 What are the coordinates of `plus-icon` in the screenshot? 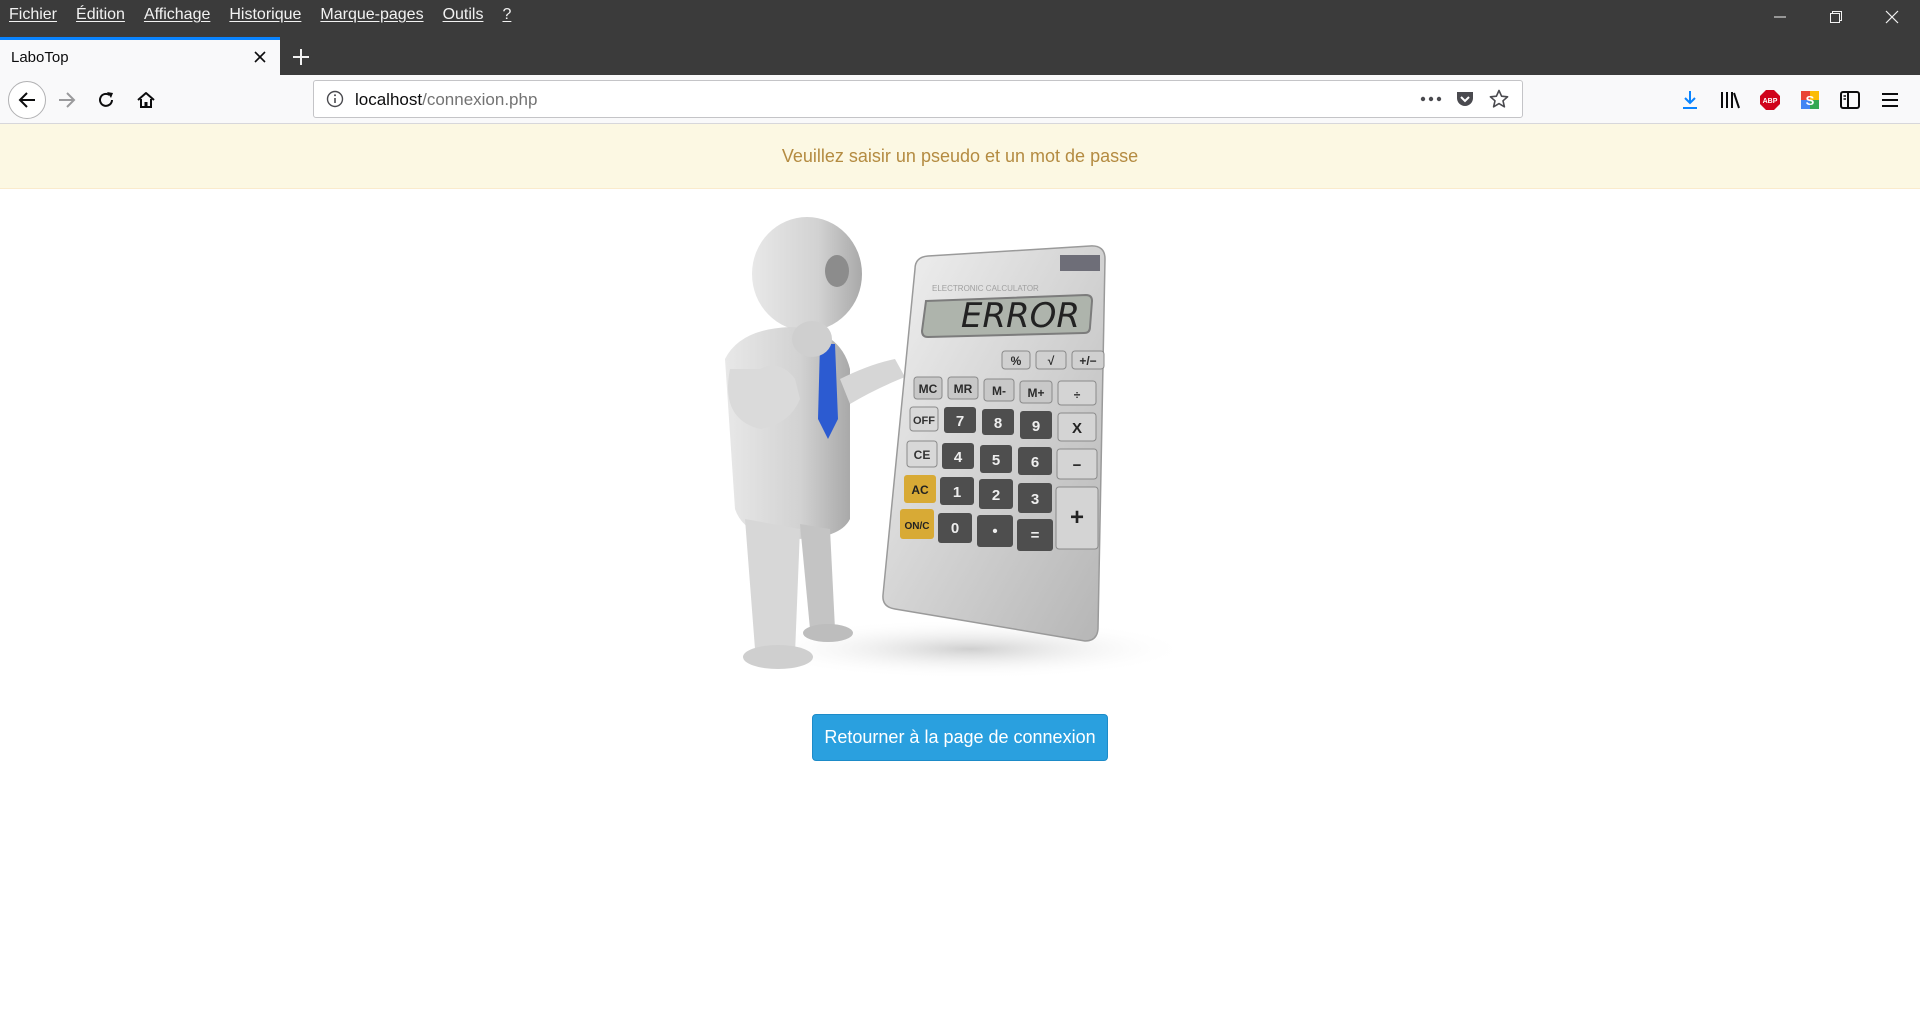 It's located at (301, 57).